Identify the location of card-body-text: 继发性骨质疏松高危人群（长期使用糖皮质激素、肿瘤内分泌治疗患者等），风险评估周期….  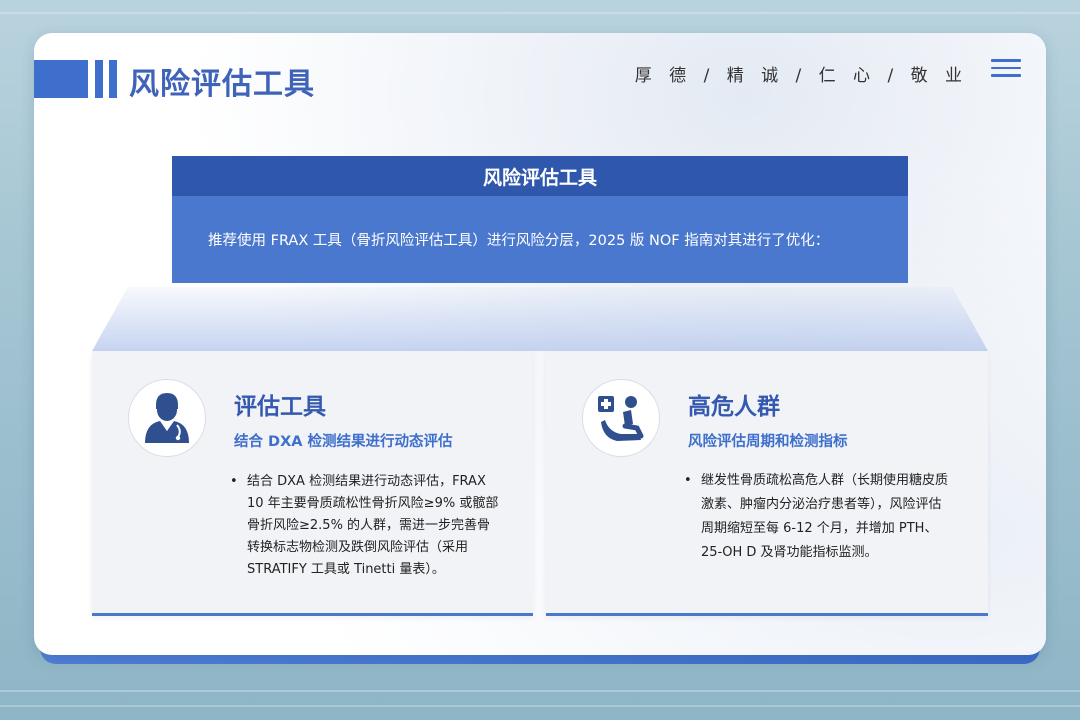
(825, 516).